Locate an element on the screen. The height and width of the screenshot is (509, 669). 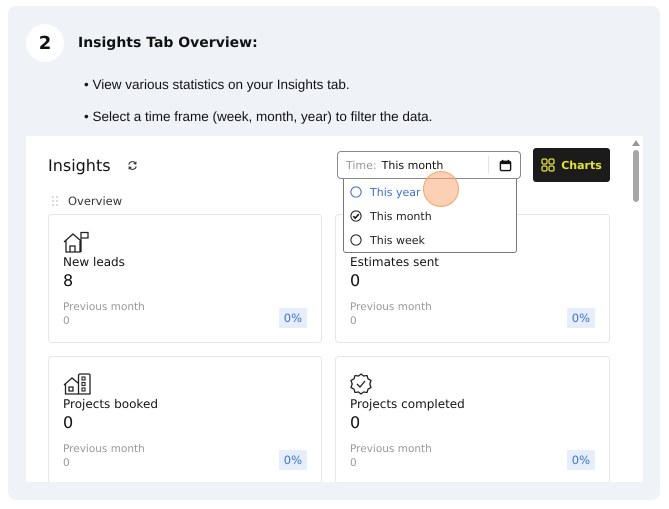
time-option: This week is located at coordinates (430, 240).